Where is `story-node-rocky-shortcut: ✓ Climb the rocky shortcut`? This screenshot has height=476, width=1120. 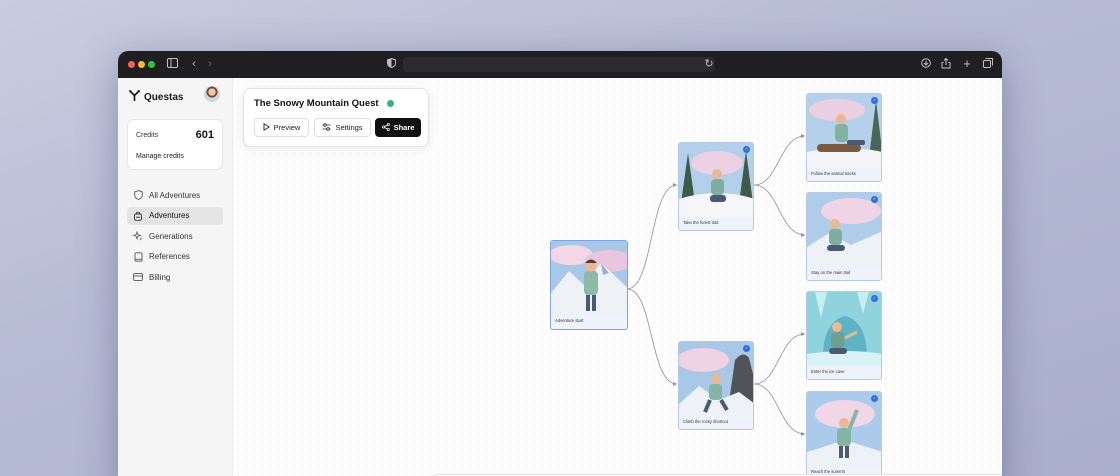 story-node-rocky-shortcut: ✓ Climb the rocky shortcut is located at coordinates (716, 385).